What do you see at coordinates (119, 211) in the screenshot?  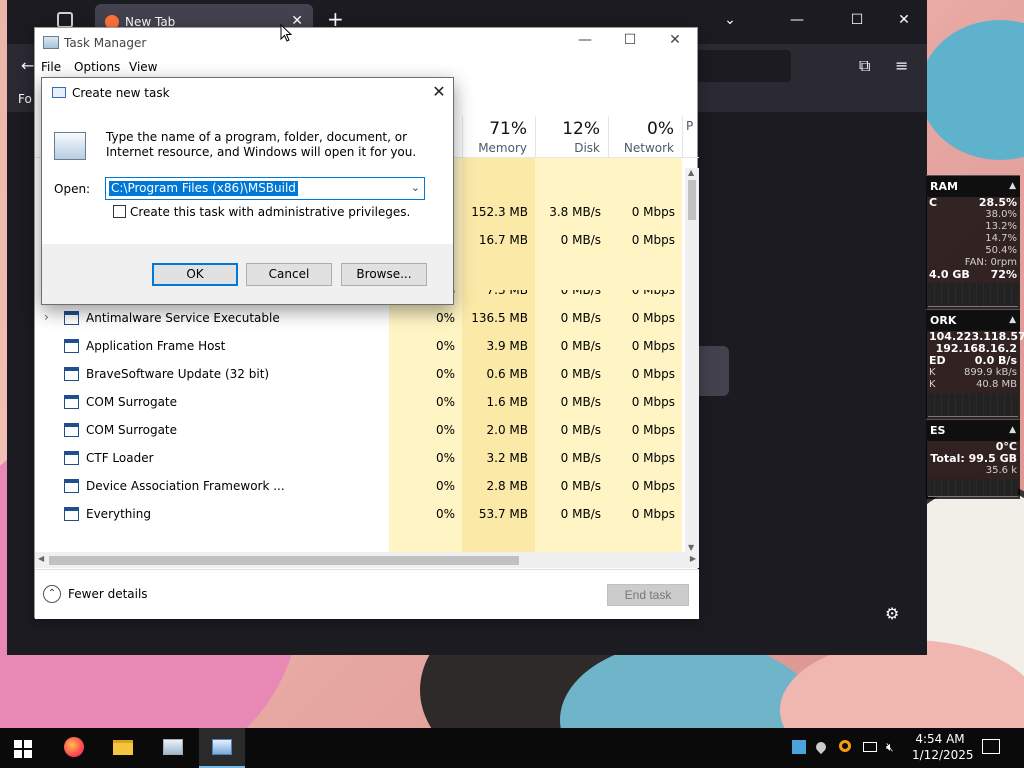 I see `admin-privileges-checkbox` at bounding box center [119, 211].